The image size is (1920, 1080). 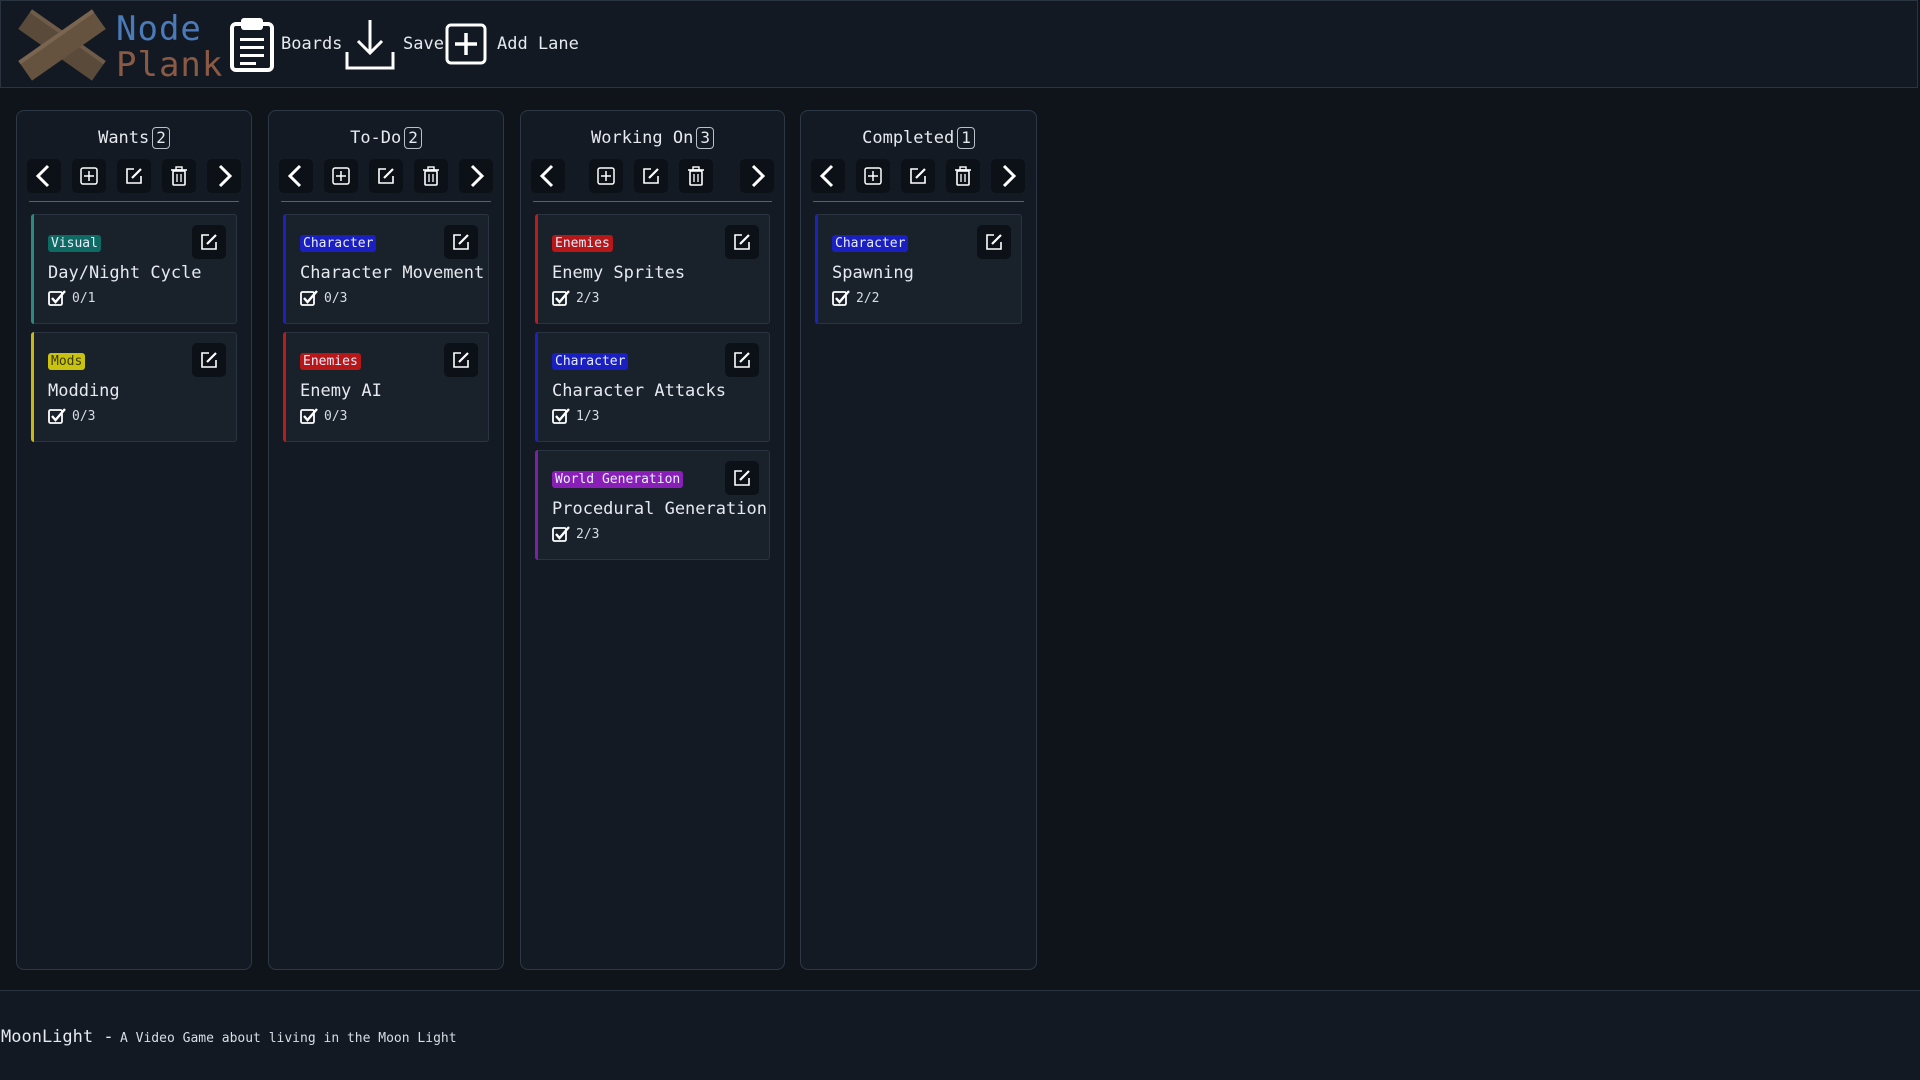 I want to click on logo-text-node: Node, so click(x=159, y=29).